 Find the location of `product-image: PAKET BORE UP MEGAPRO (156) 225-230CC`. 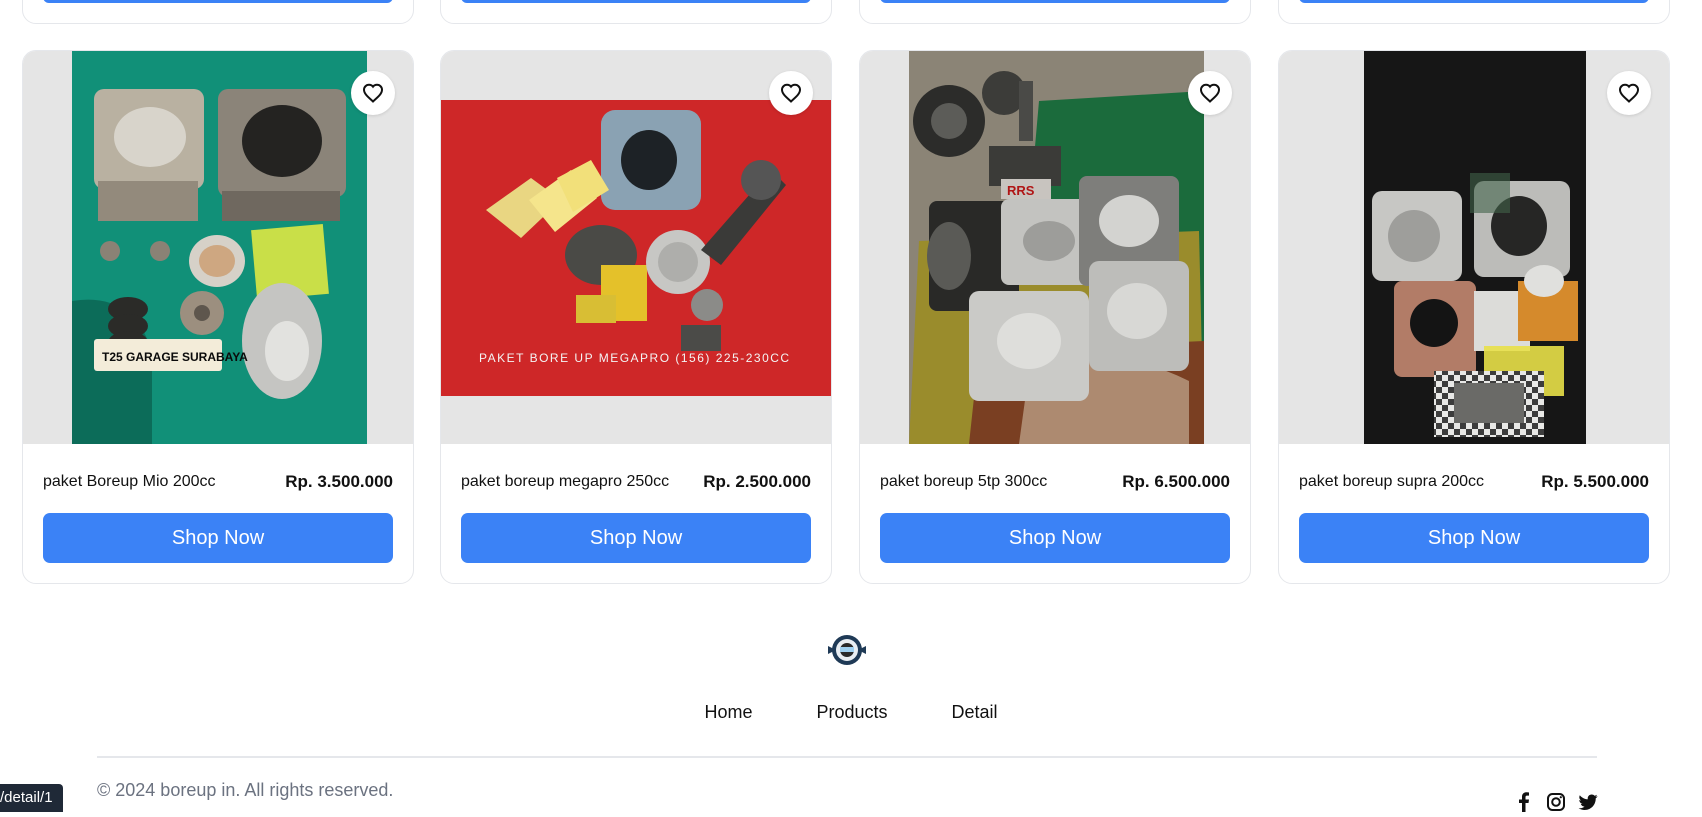

product-image: PAKET BORE UP MEGAPRO (156) 225-230CC is located at coordinates (636, 247).